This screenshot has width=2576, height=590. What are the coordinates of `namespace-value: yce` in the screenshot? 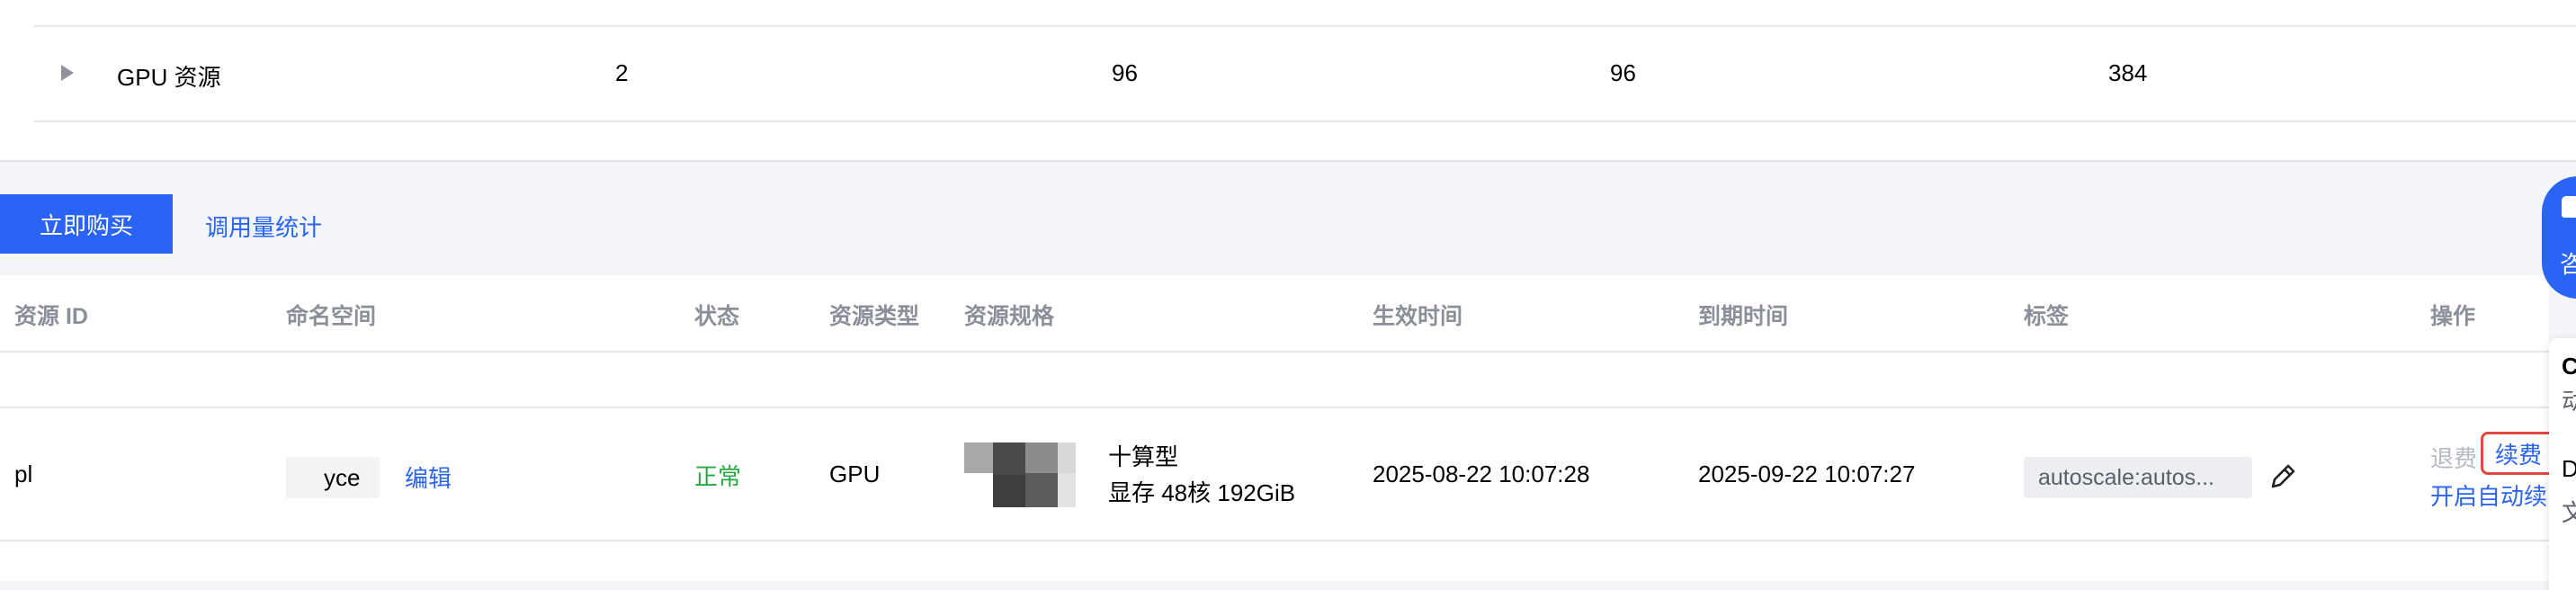 It's located at (333, 478).